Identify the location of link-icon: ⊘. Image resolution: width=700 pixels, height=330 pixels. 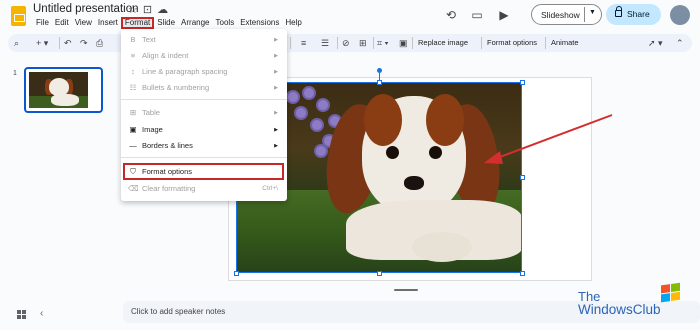
(346, 43).